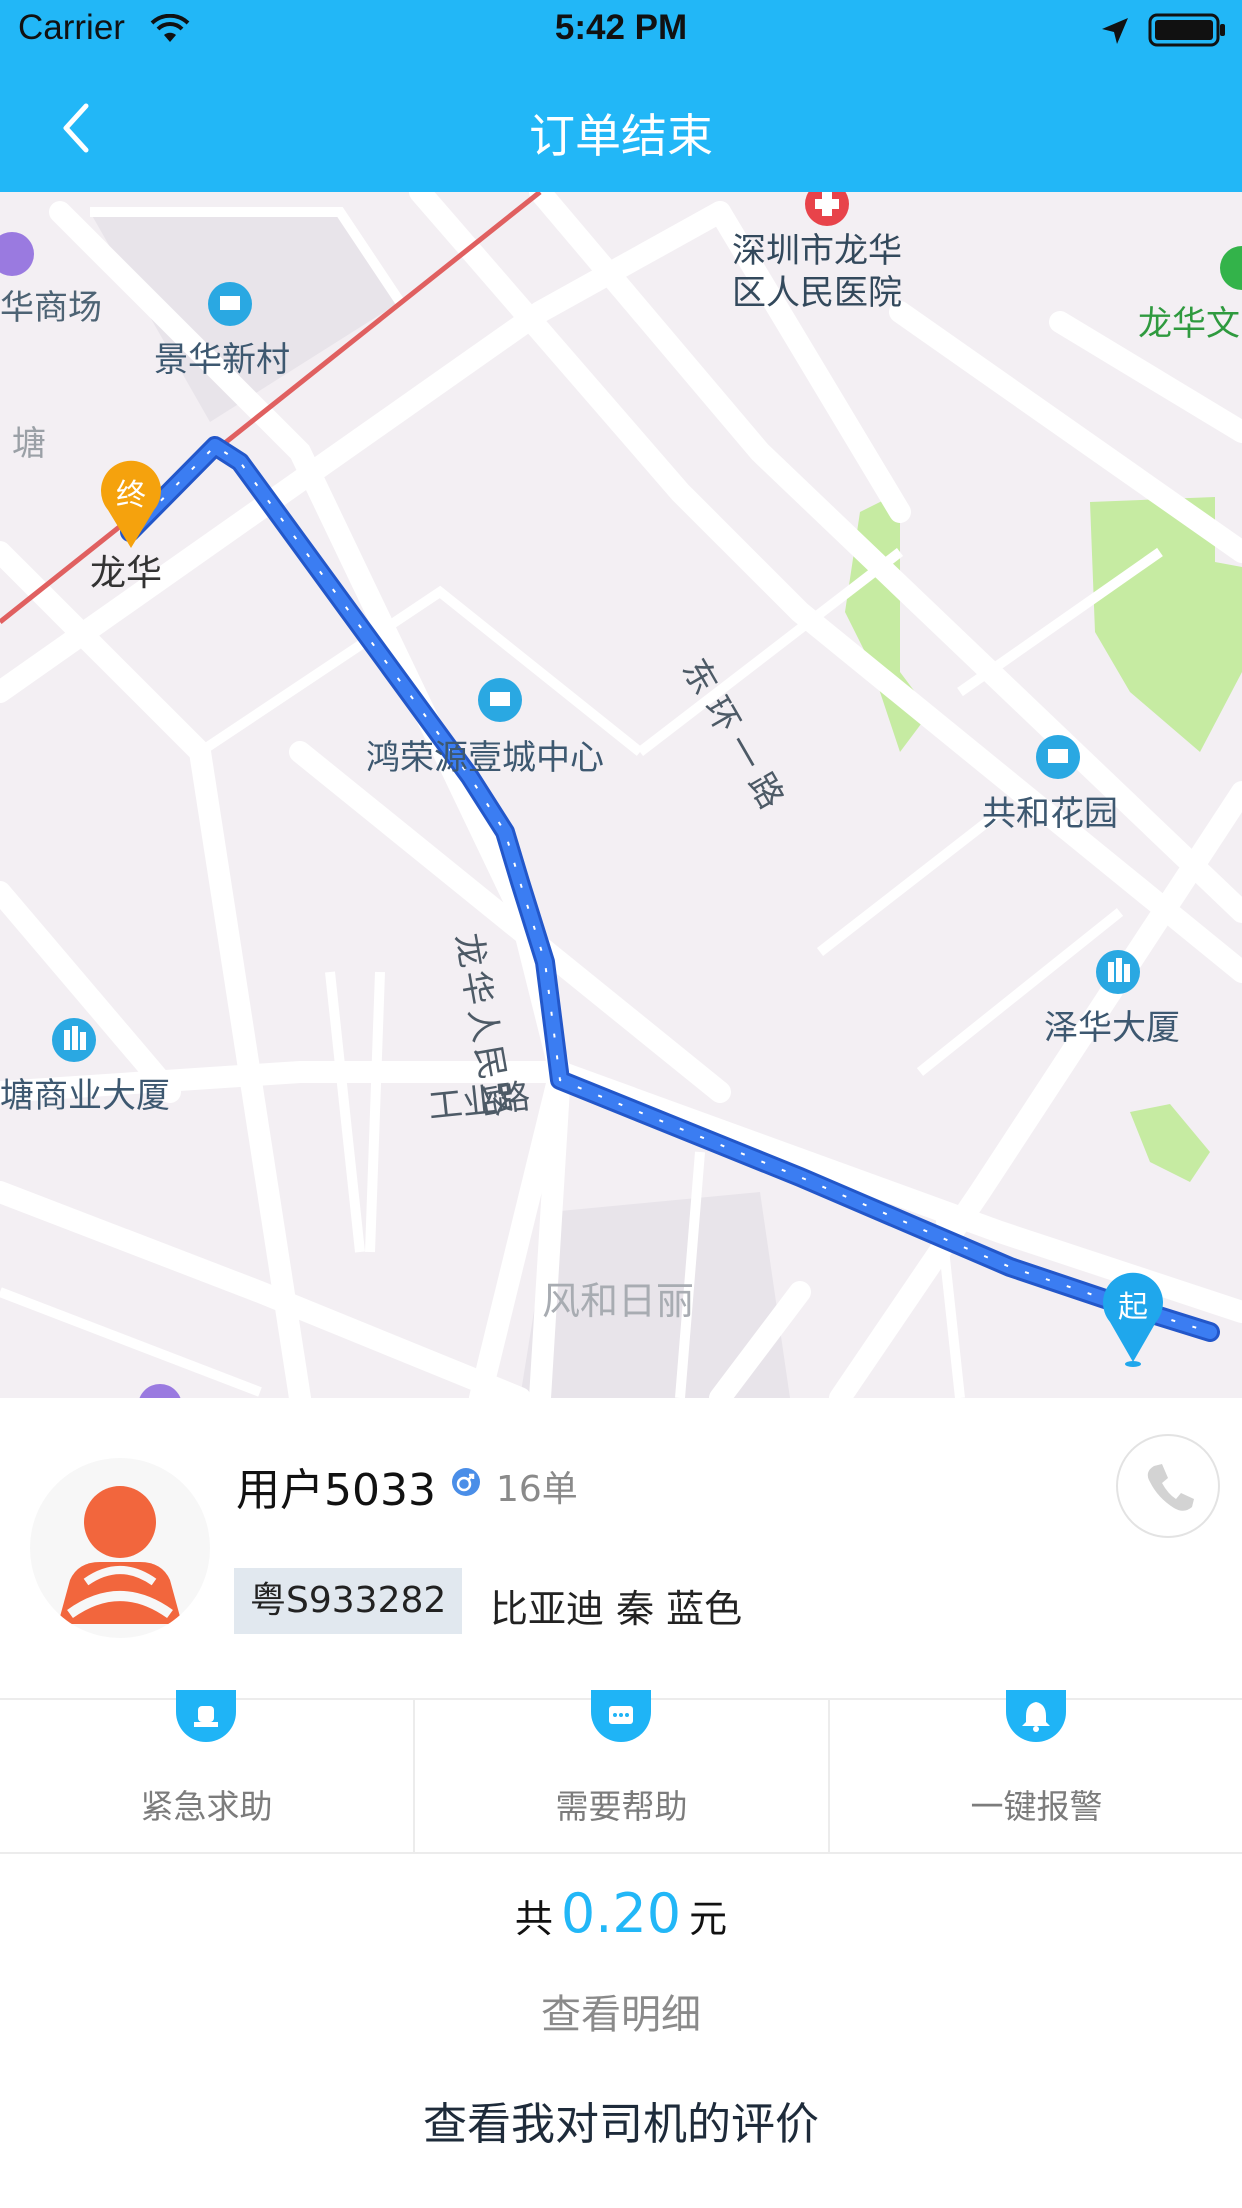  I want to click on map-label-fenghe: 风和日丽, so click(618, 1301).